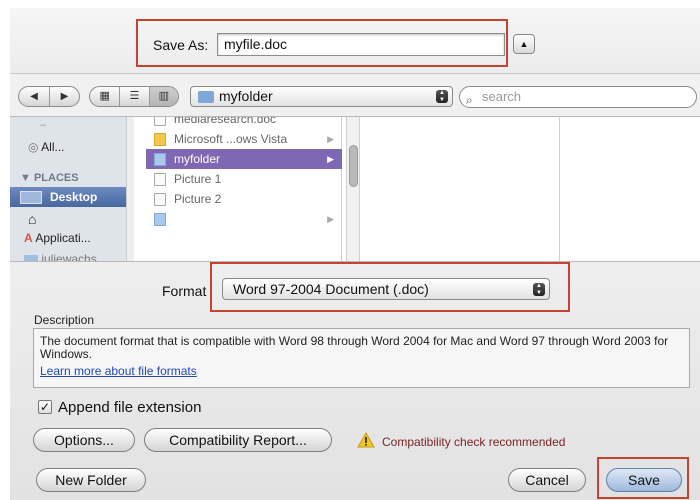  Describe the element at coordinates (469, 100) in the screenshot. I see `search-icon: ⌕` at that location.